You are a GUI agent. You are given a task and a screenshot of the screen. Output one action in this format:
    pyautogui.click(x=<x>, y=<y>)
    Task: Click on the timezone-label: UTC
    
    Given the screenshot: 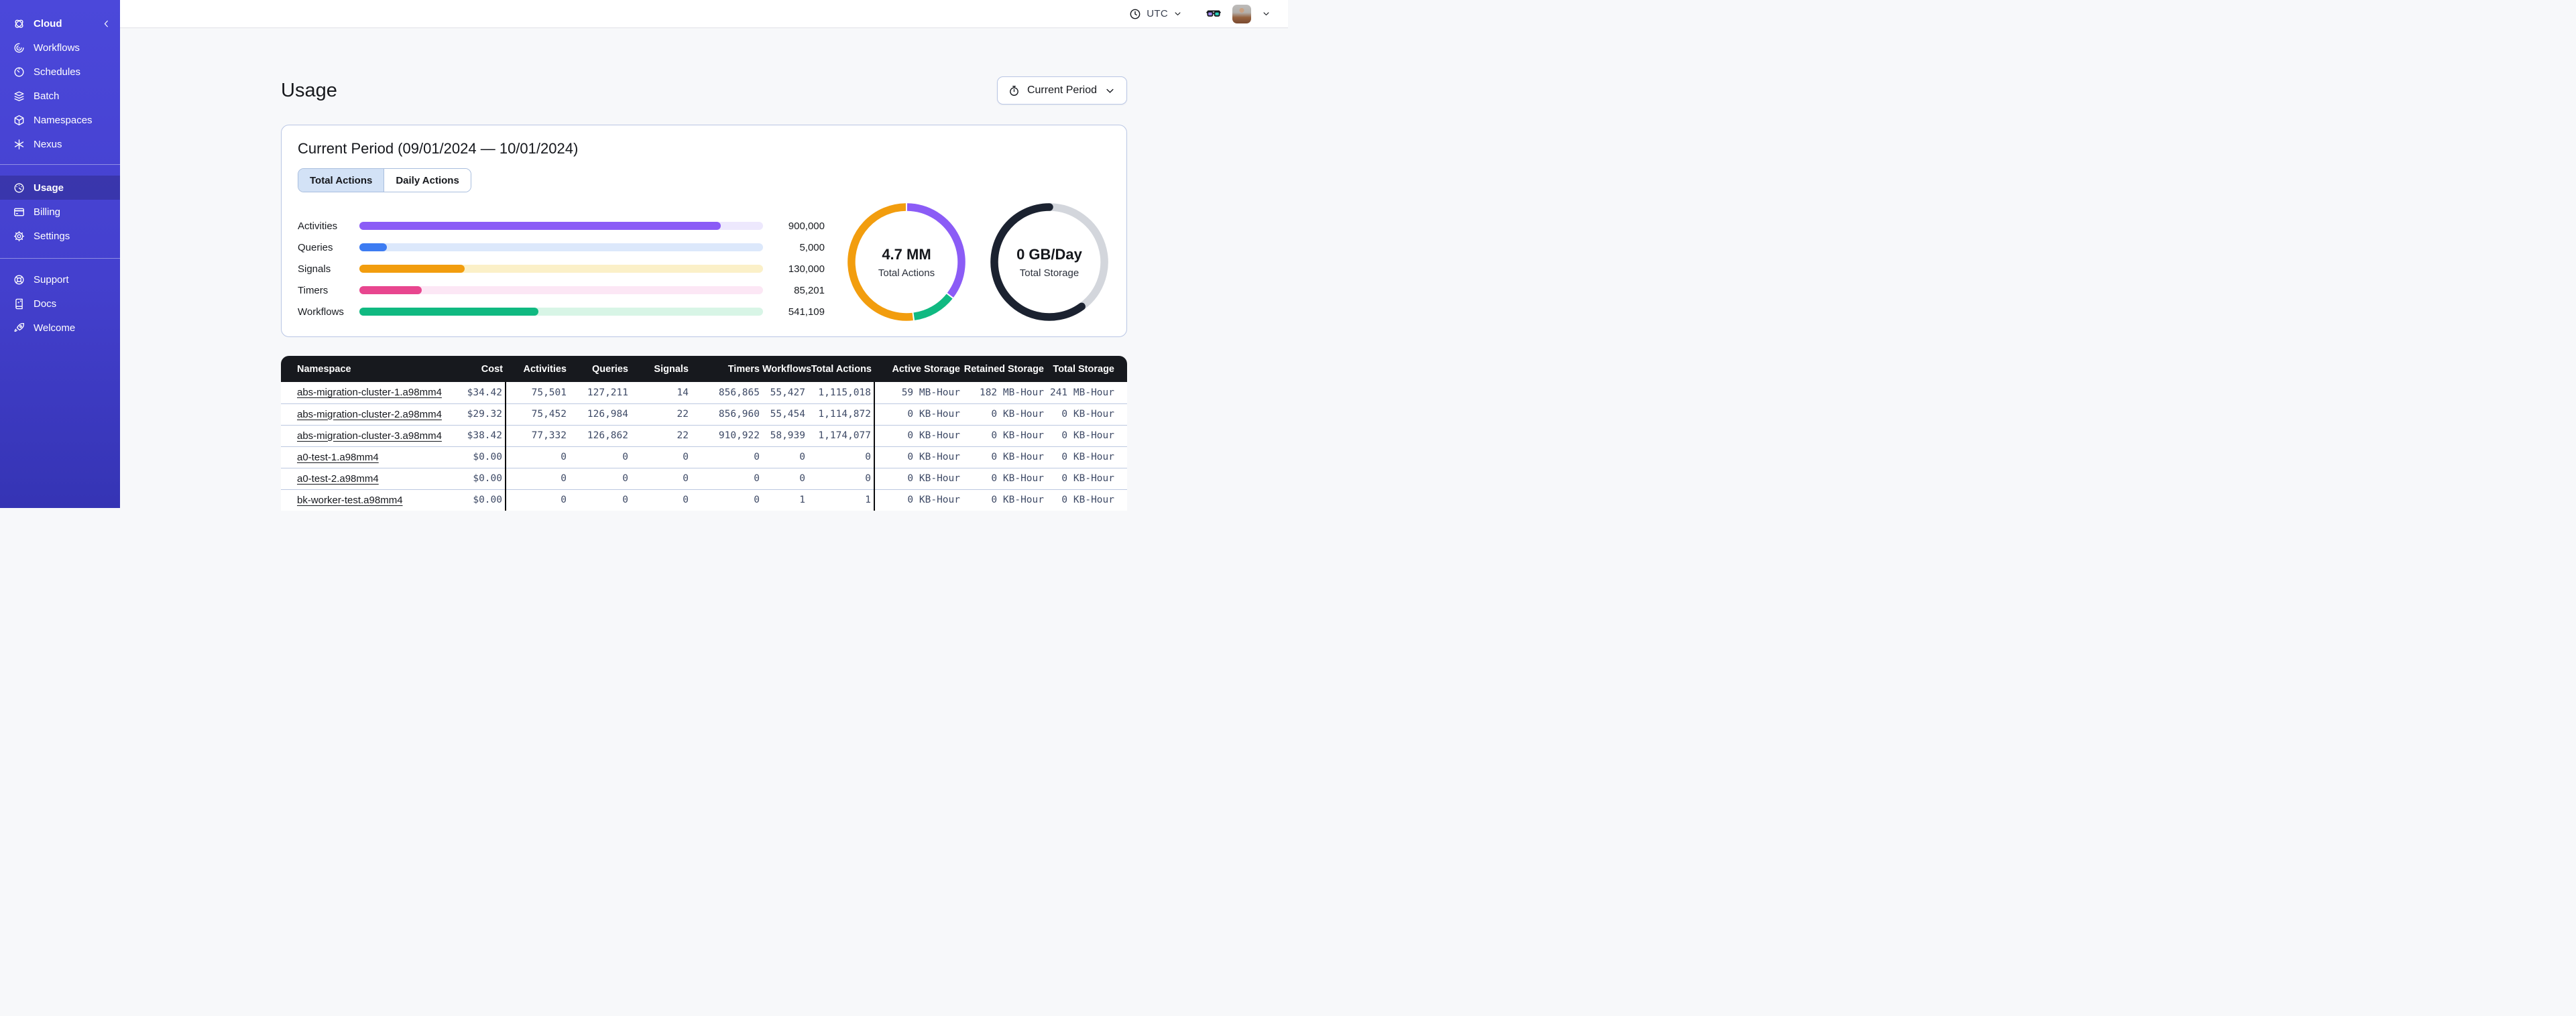 What is the action you would take?
    pyautogui.click(x=1157, y=13)
    